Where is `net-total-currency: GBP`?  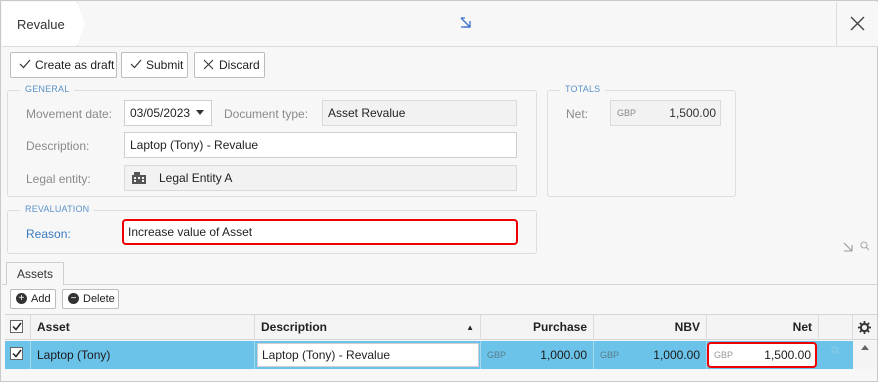 net-total-currency: GBP is located at coordinates (627, 113).